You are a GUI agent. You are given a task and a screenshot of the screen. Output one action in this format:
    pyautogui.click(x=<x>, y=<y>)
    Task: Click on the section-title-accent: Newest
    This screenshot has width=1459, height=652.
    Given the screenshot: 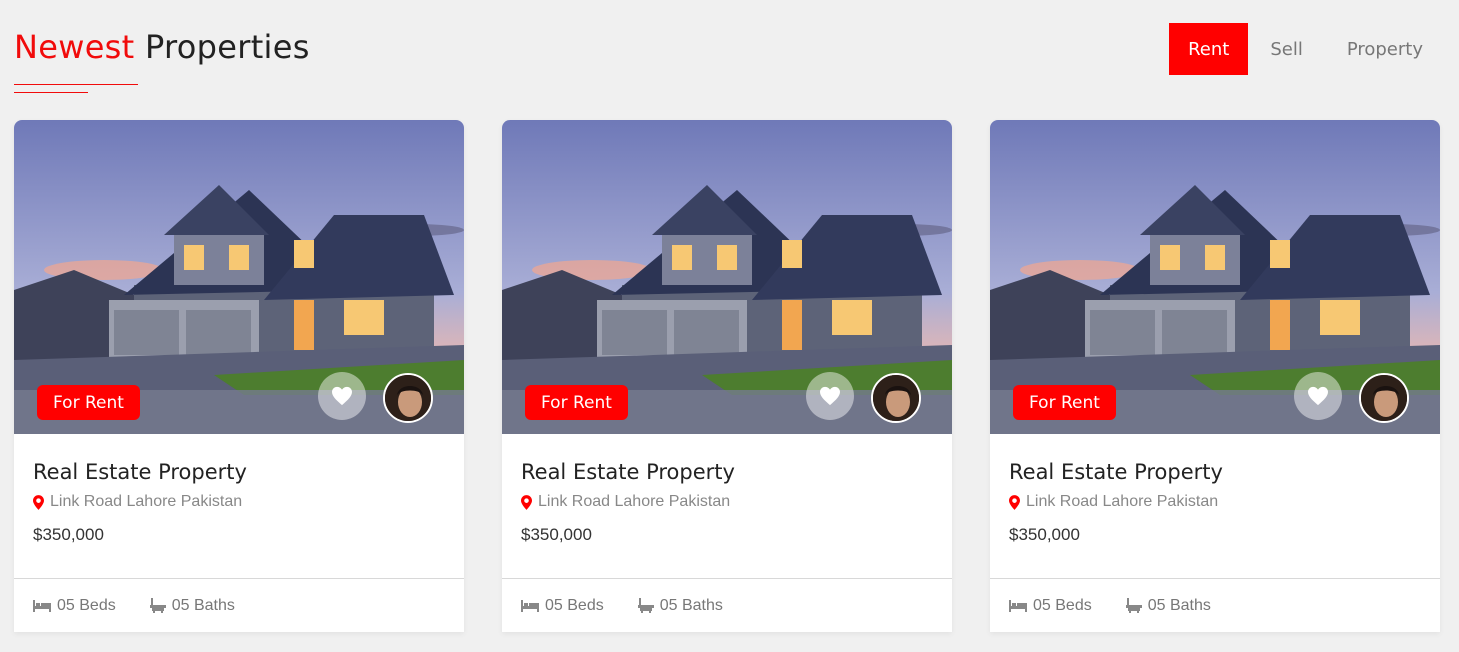 What is the action you would take?
    pyautogui.click(x=74, y=47)
    